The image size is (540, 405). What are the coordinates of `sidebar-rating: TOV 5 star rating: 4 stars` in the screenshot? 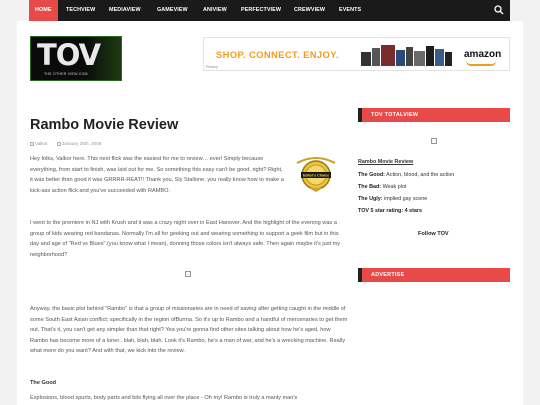 It's located at (390, 211).